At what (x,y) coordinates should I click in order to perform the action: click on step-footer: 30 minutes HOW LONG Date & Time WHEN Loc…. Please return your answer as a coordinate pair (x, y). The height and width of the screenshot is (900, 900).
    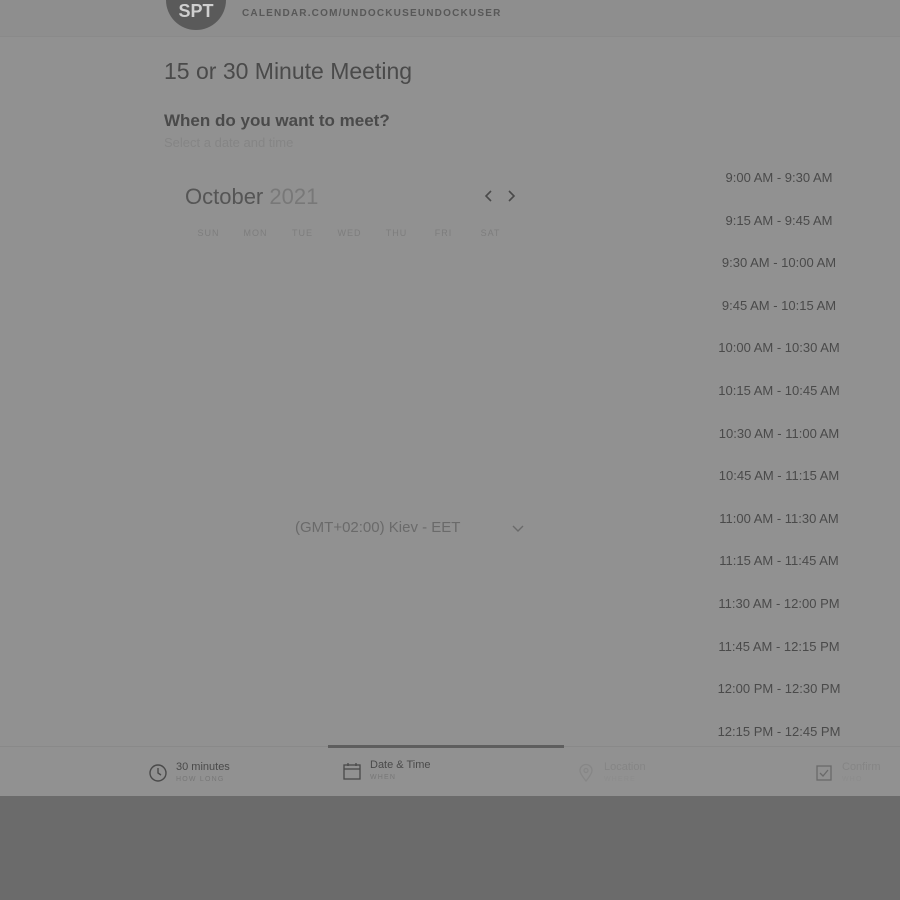
    Looking at the image, I should click on (450, 770).